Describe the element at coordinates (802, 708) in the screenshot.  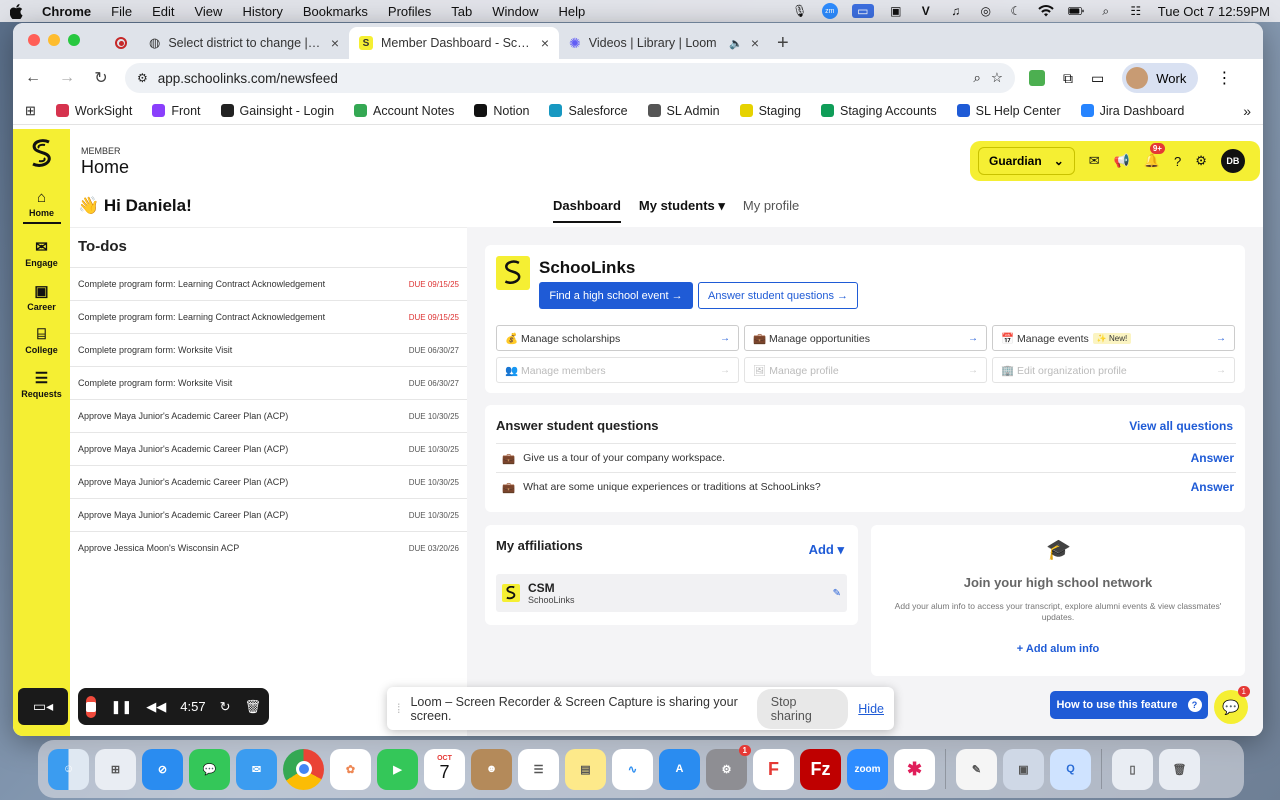
I see `stop-sharing-button: Stop sharing` at that location.